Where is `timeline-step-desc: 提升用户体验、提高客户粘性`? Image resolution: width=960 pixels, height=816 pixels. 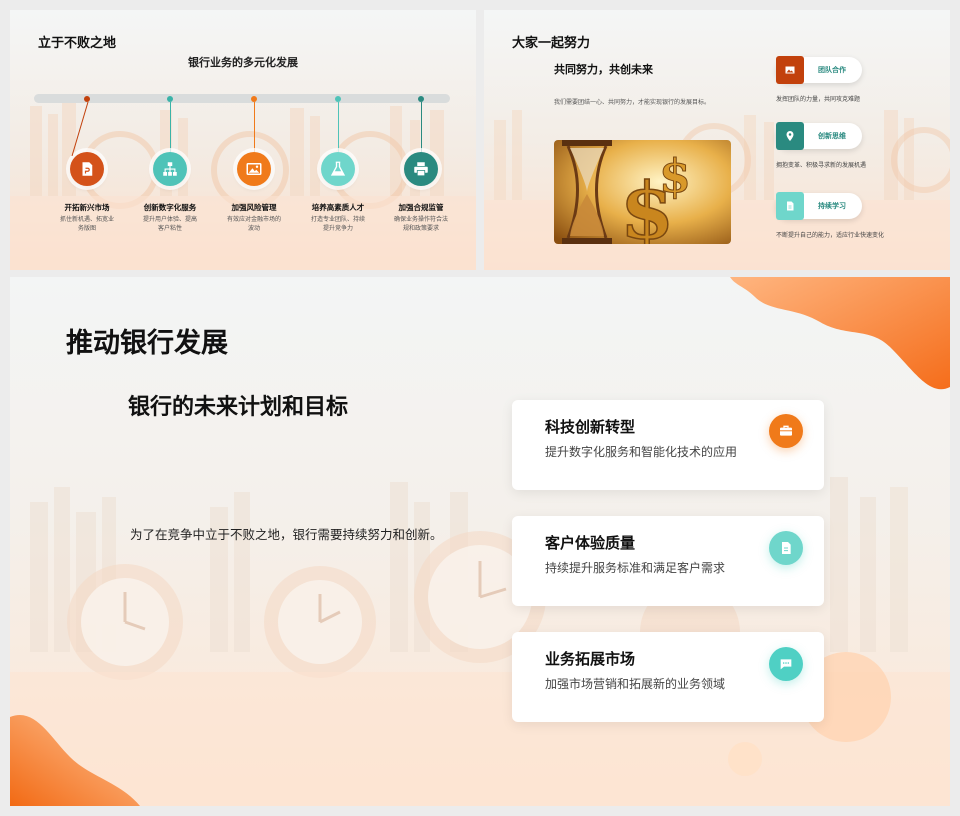
timeline-step-desc: 提升用户体验、提高客户粘性 is located at coordinates (169, 224).